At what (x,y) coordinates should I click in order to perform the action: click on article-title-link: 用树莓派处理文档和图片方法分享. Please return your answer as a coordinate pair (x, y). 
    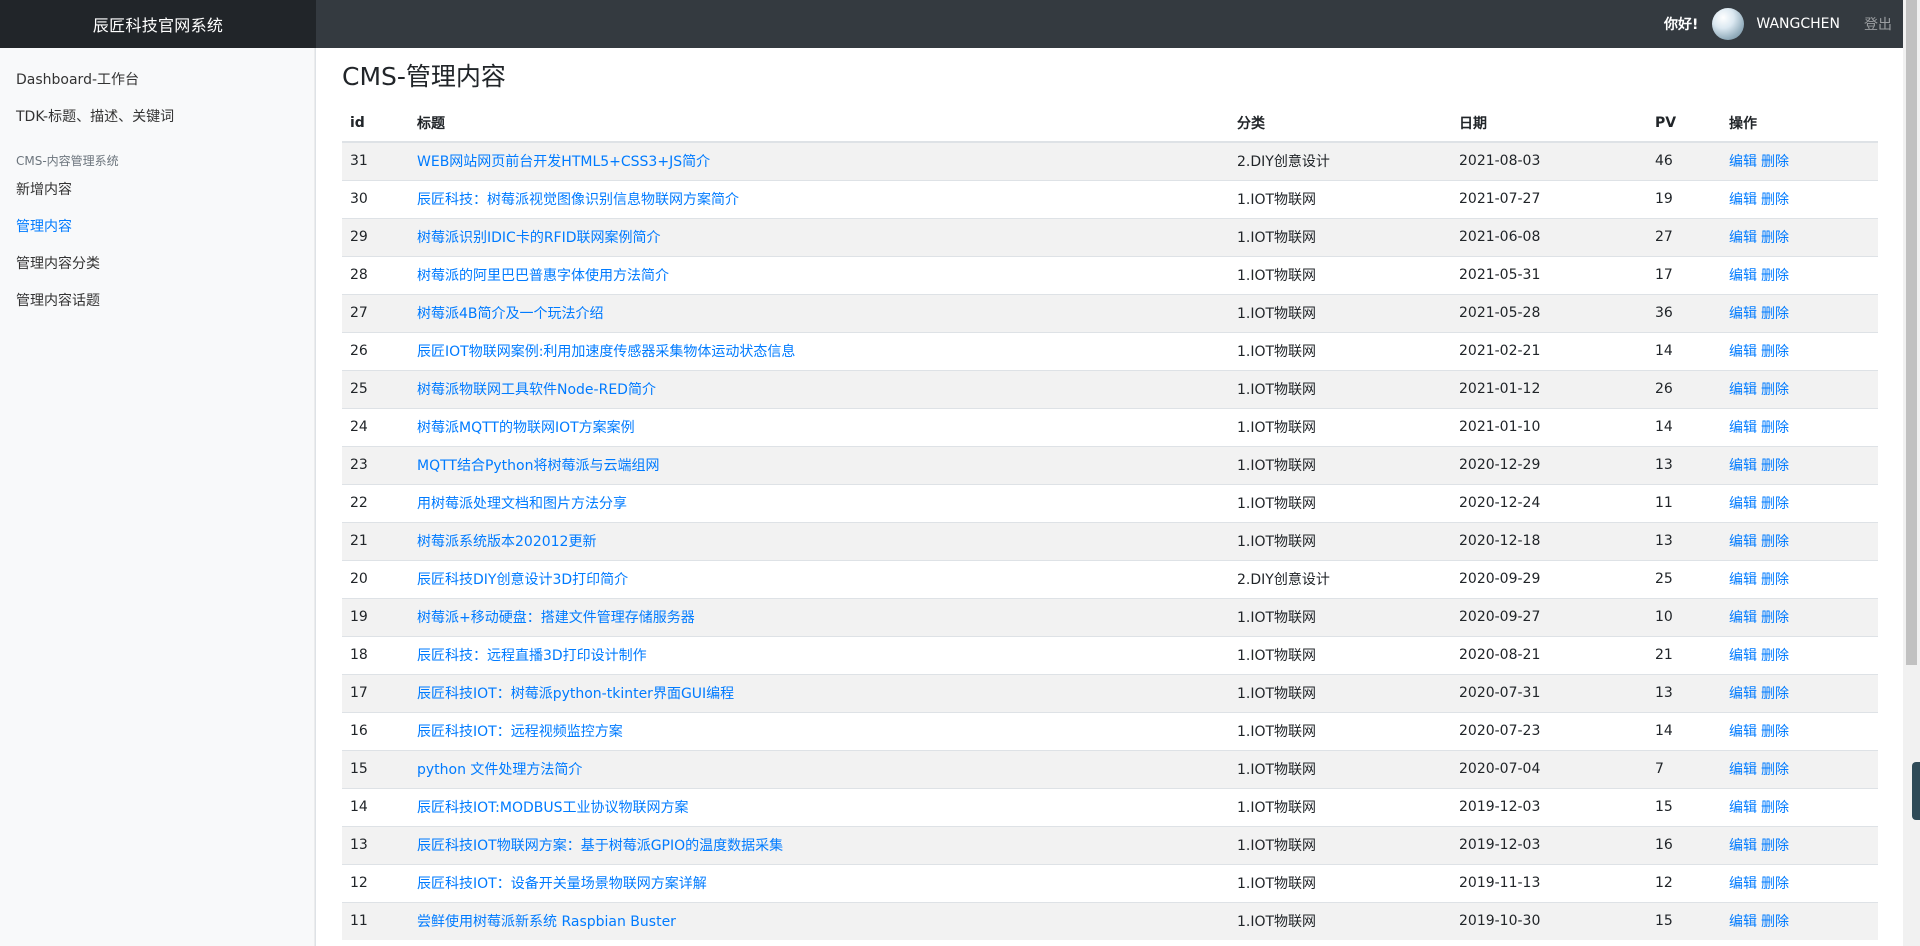
    Looking at the image, I should click on (522, 504).